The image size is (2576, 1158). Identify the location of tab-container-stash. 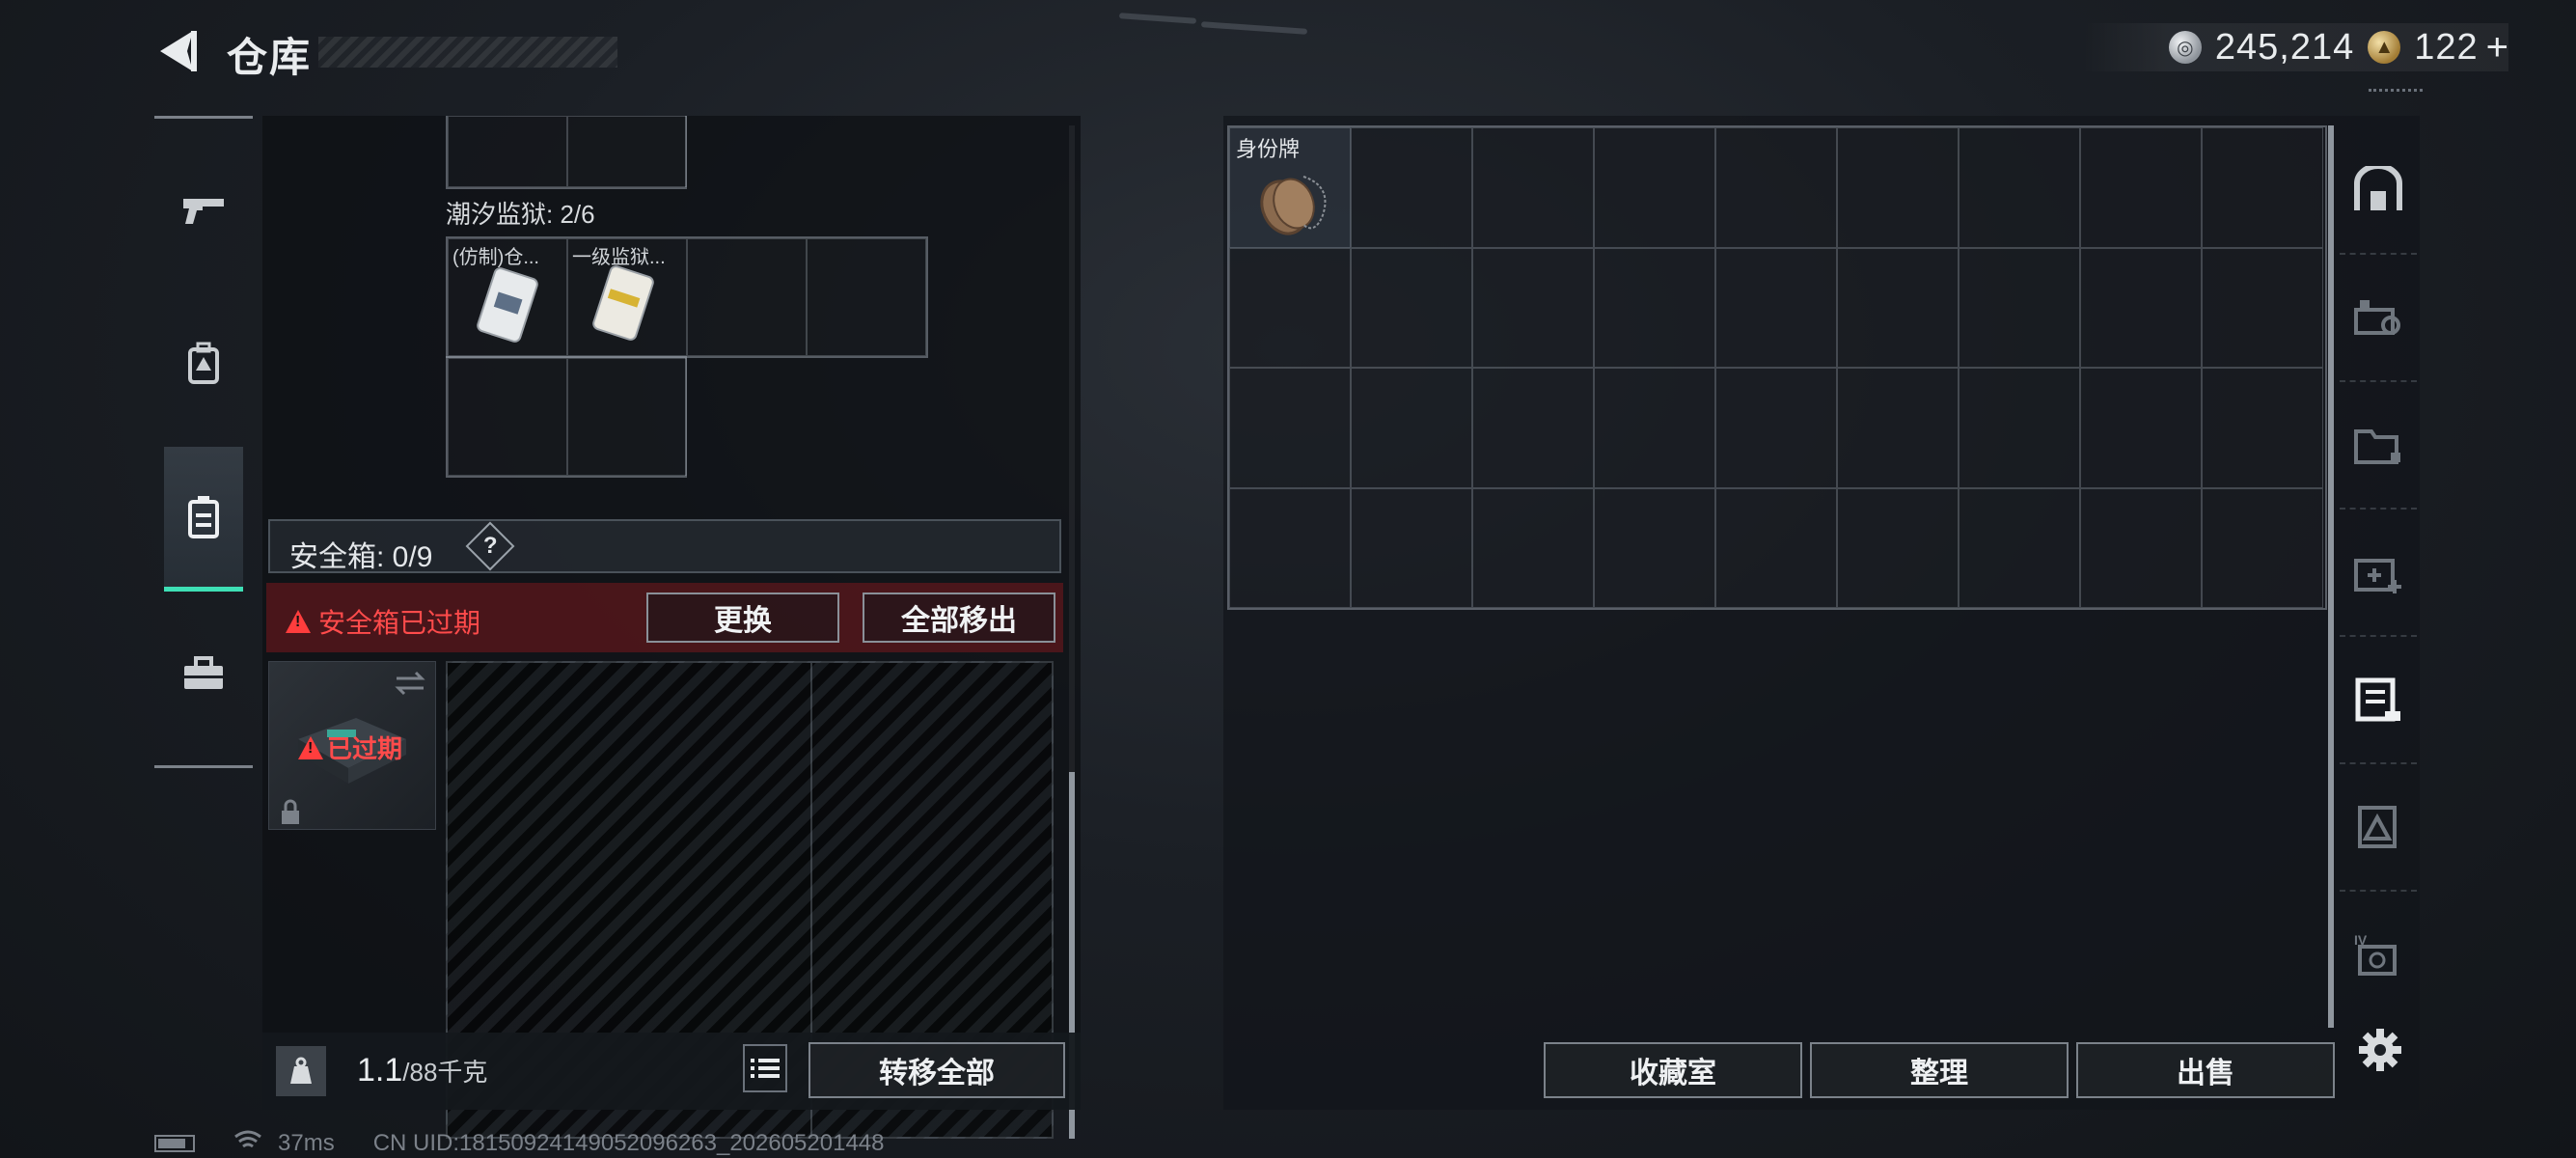
(2378, 699).